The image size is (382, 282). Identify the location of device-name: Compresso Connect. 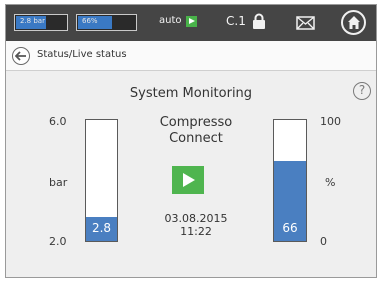
(196, 131).